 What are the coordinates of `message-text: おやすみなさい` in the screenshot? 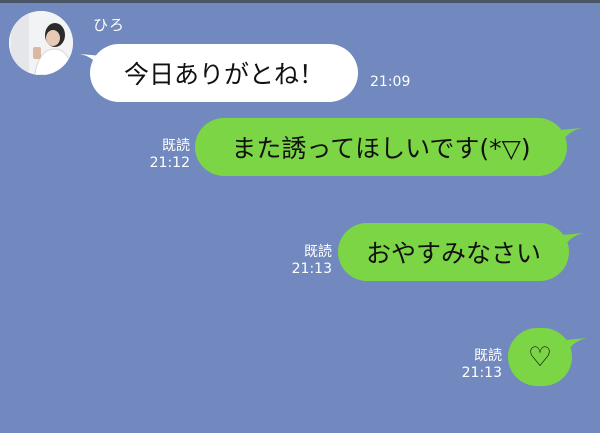 It's located at (453, 253).